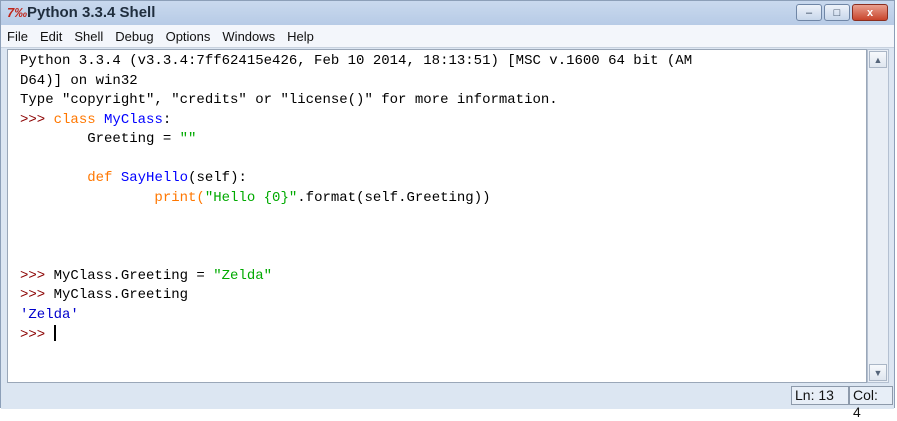  I want to click on minimize-icon: –, so click(809, 12).